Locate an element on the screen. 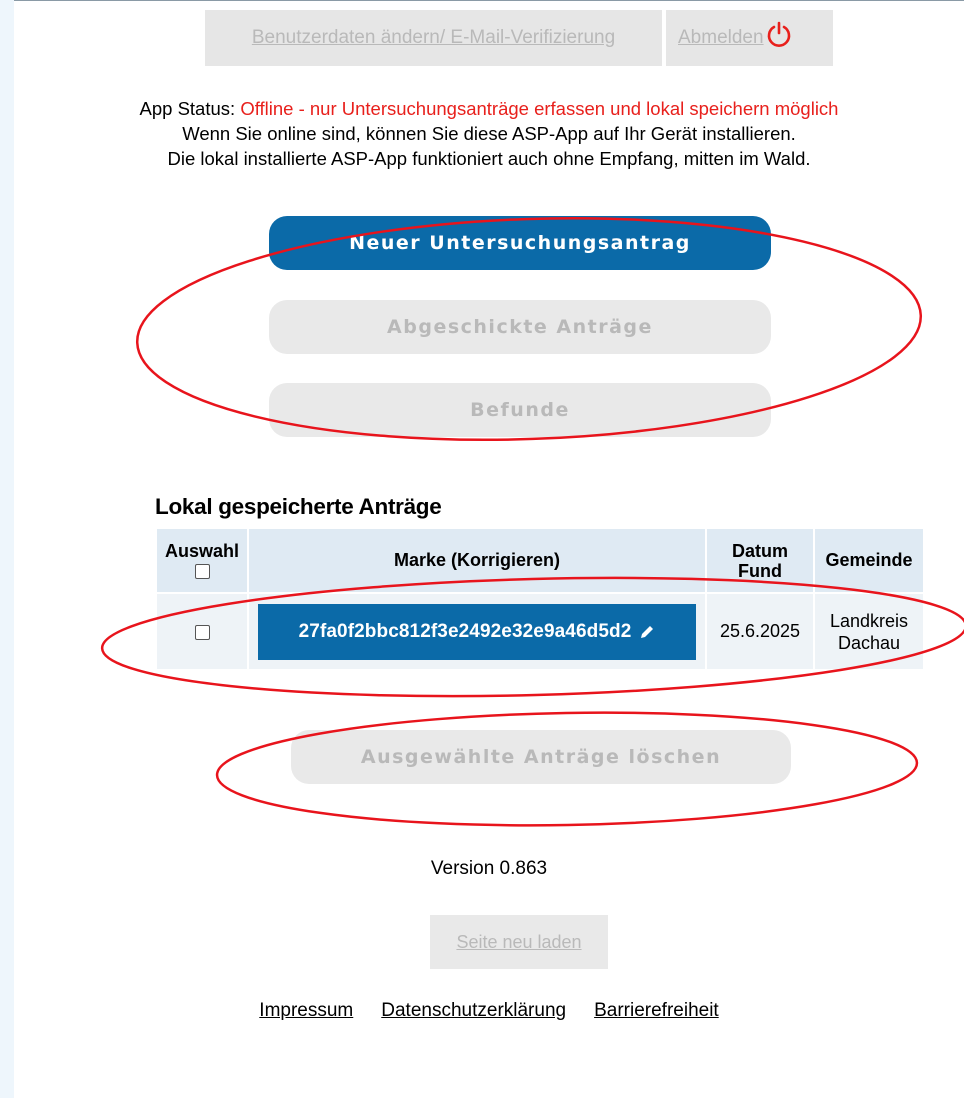 The image size is (964, 1098). select-all-checkbox is located at coordinates (202, 572).